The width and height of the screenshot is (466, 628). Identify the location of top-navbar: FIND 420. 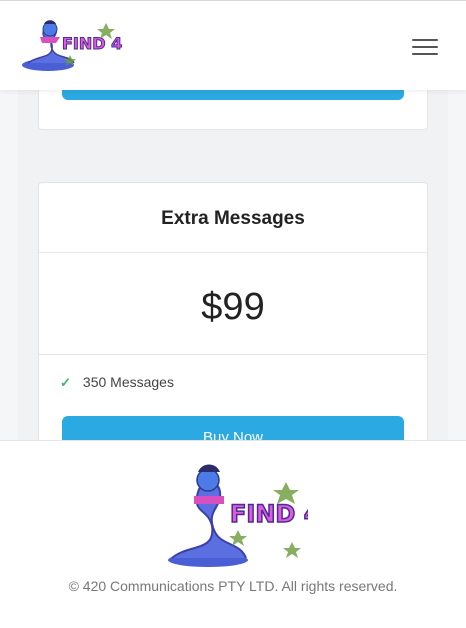
(233, 45).